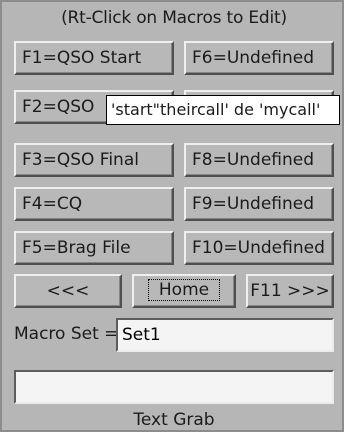 The image size is (344, 432). I want to click on edit-hint: (Rt-Click on Macros to Edit), so click(174, 18).